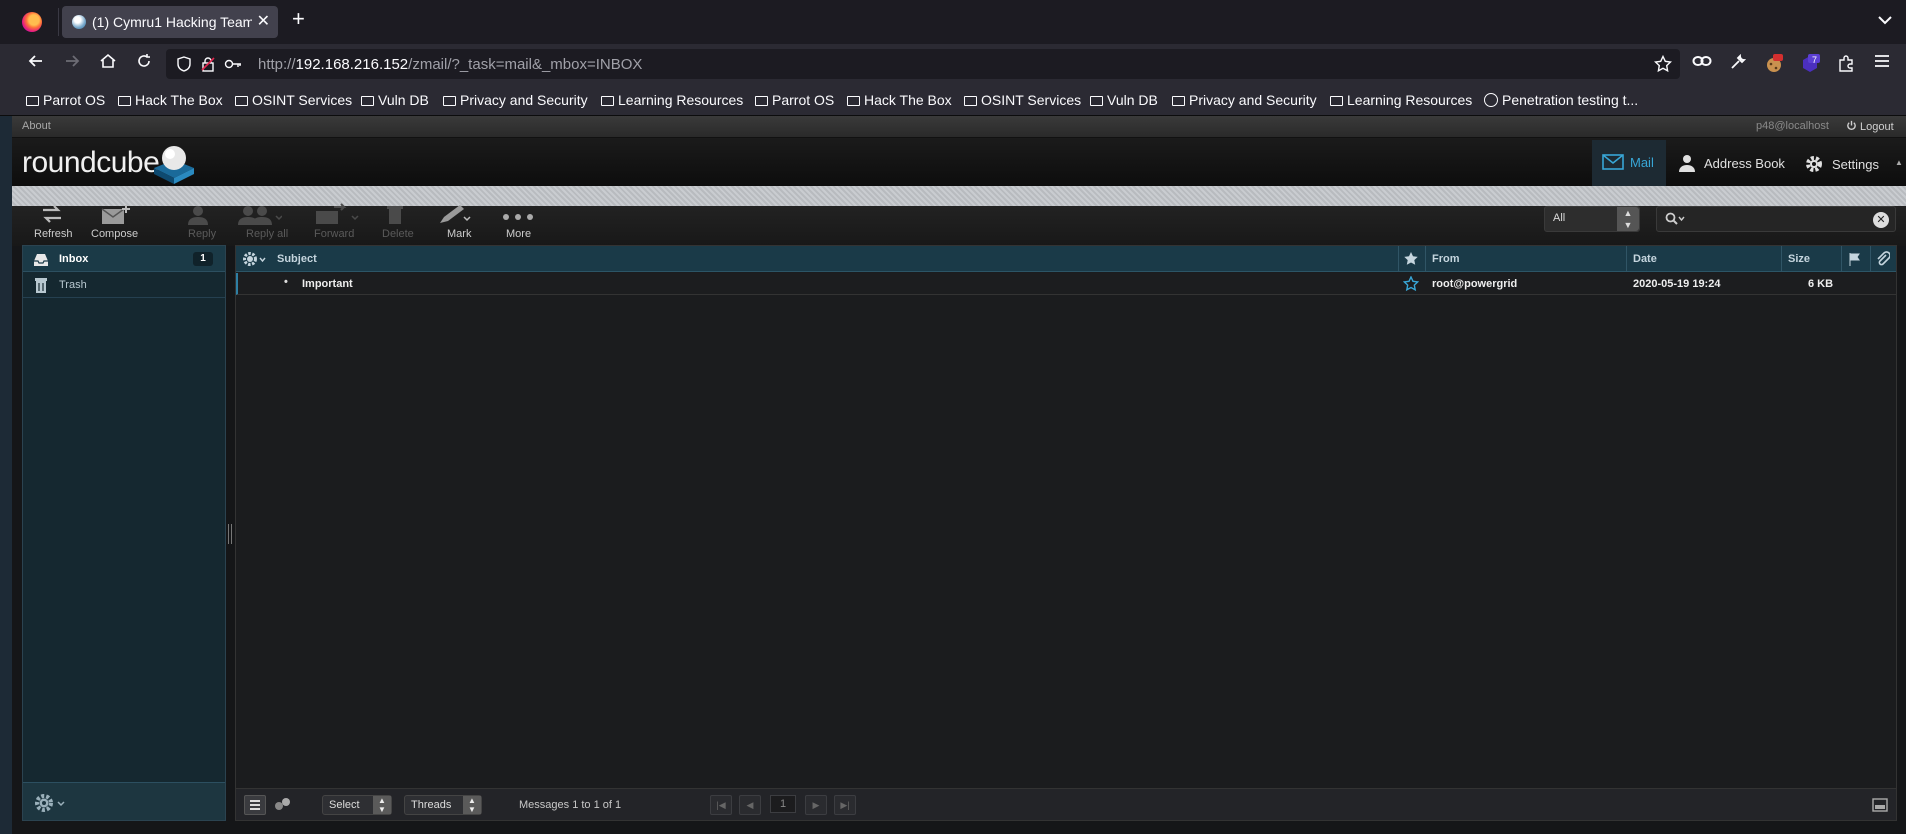 The height and width of the screenshot is (834, 1906). Describe the element at coordinates (395, 214) in the screenshot. I see `delete-icon` at that location.